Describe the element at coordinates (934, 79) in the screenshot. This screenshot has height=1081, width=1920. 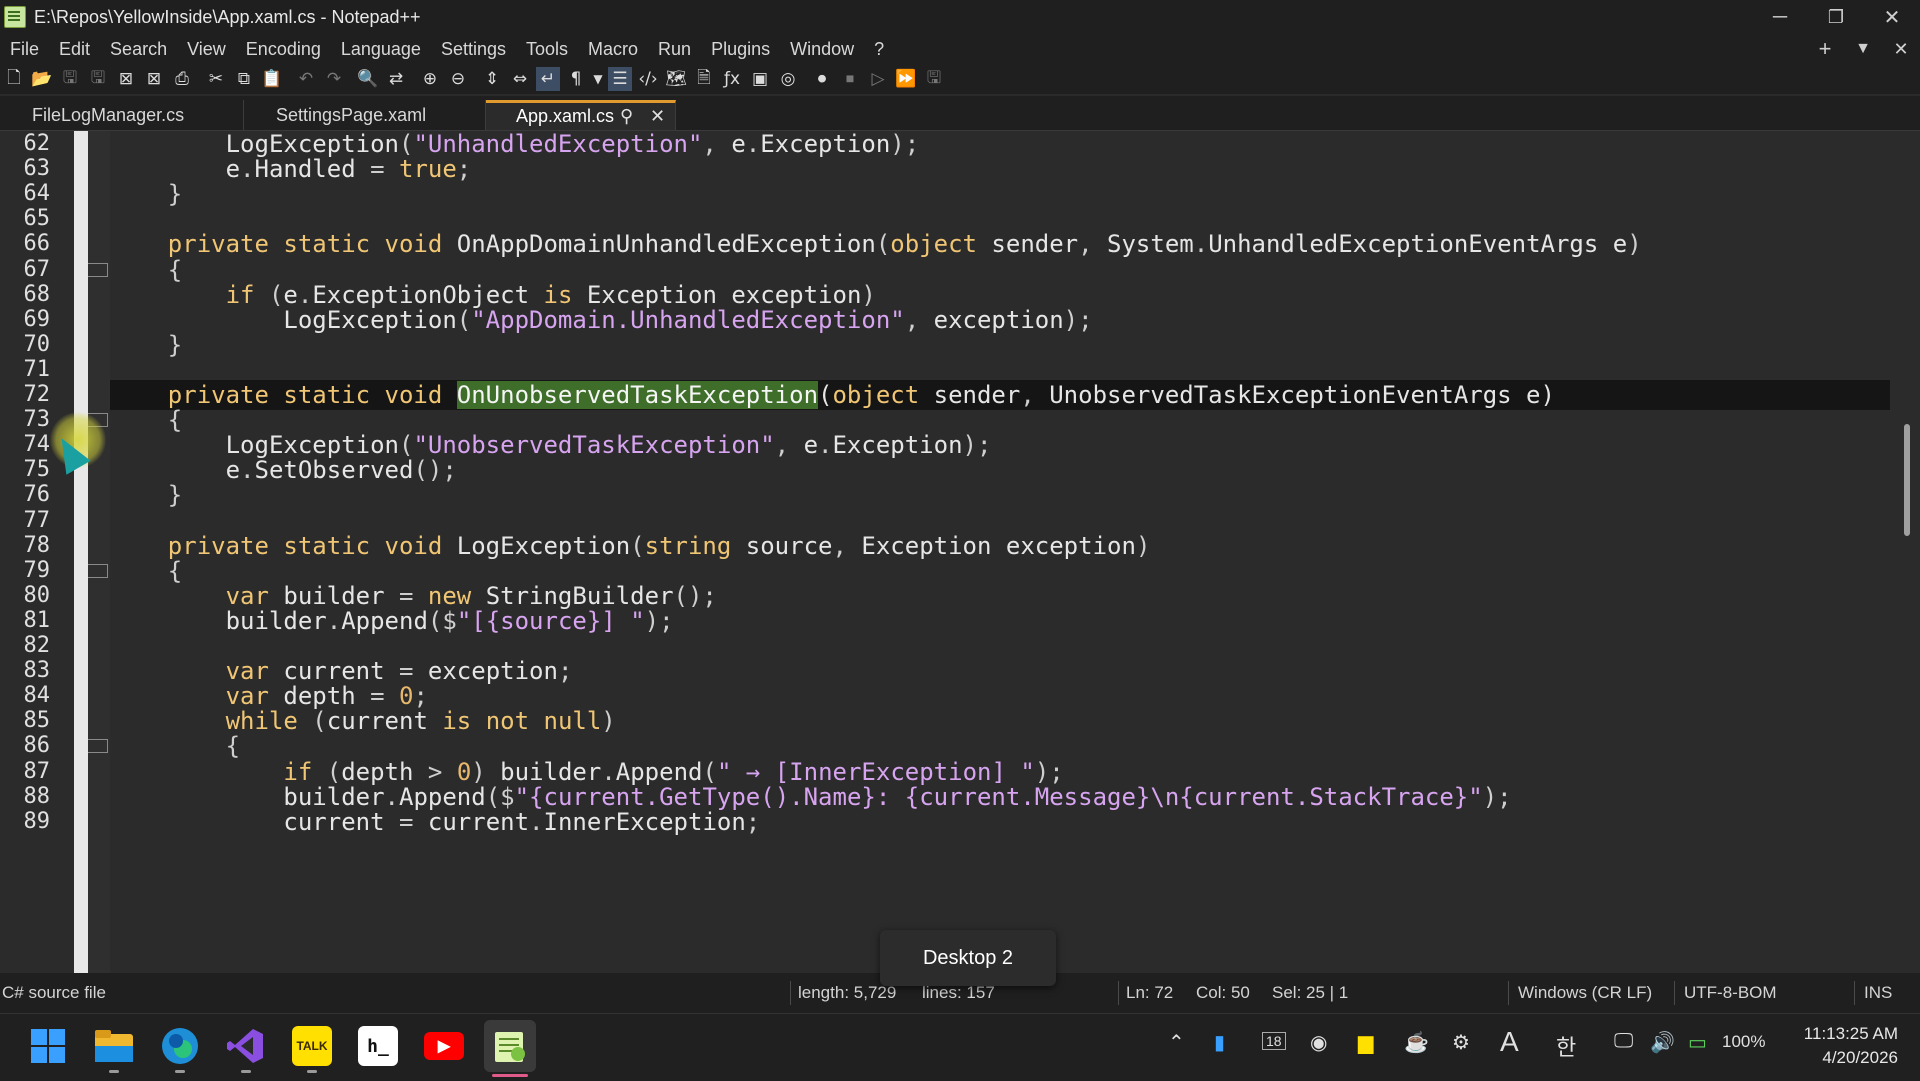
I see `save-macro-icon: 🖫` at that location.